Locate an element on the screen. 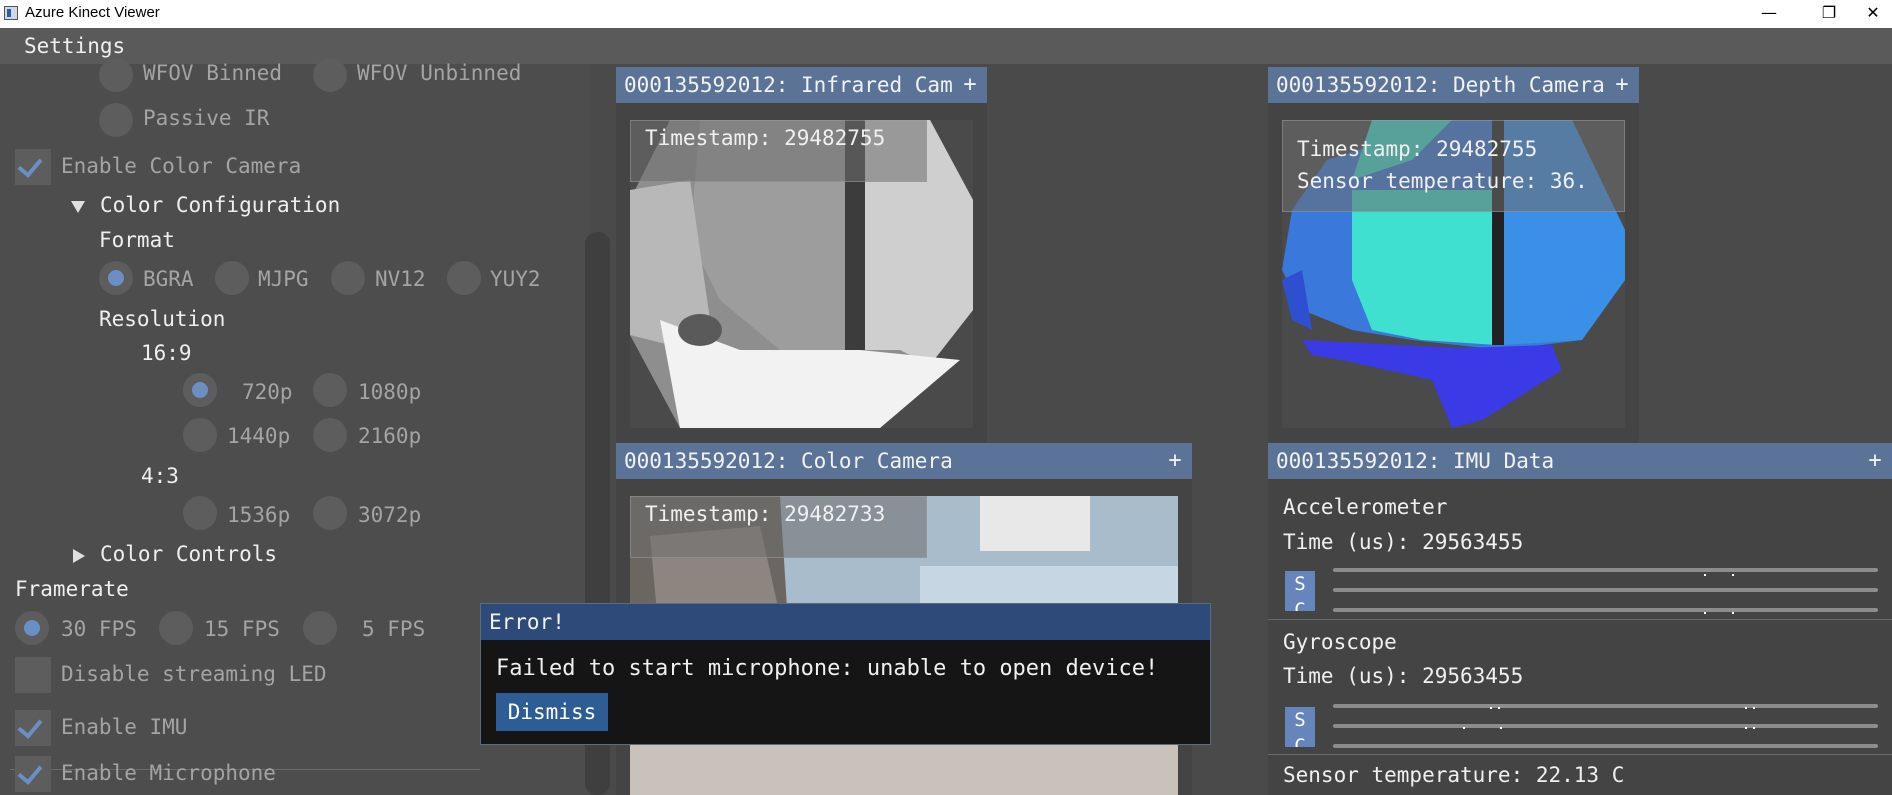  settings-menu: Settings is located at coordinates (74, 46).